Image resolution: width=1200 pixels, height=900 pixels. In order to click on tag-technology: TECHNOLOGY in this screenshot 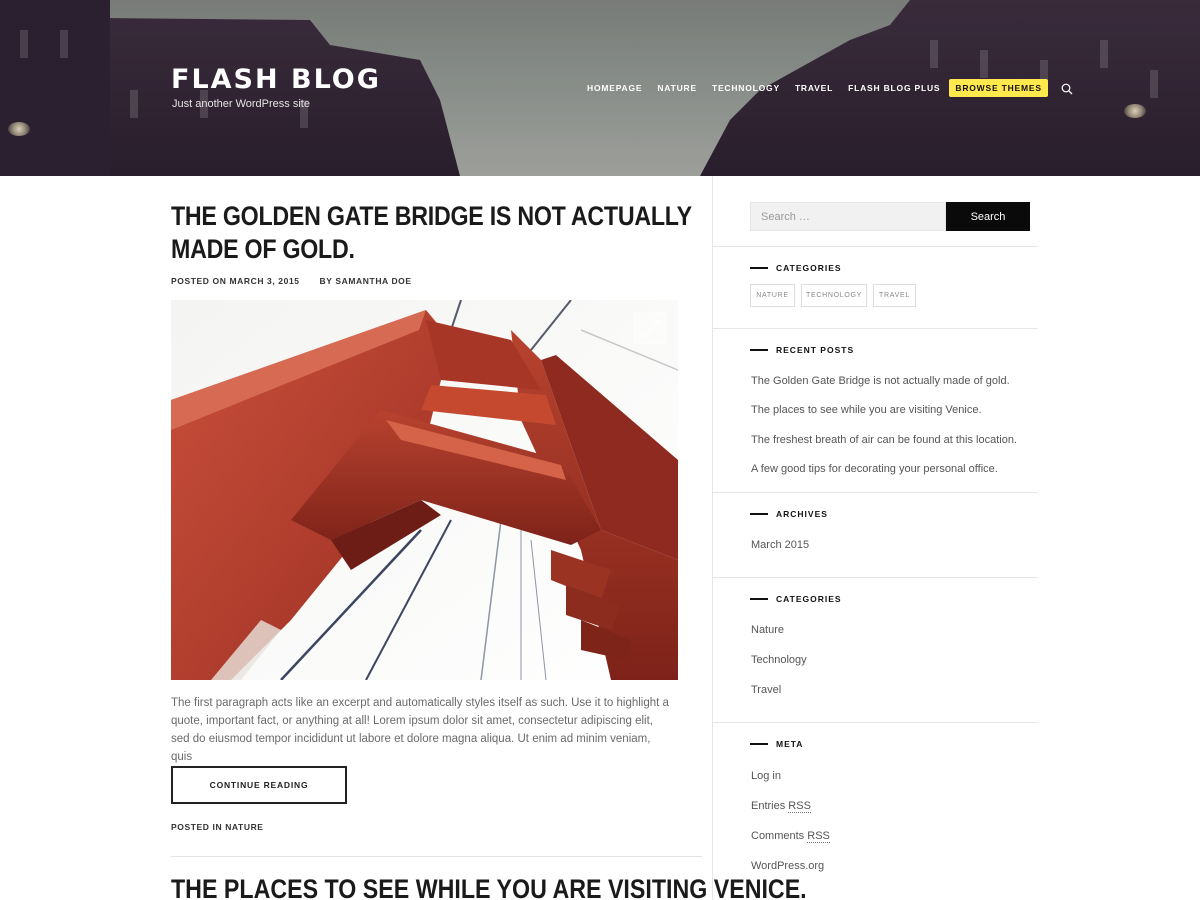, I will do `click(834, 295)`.